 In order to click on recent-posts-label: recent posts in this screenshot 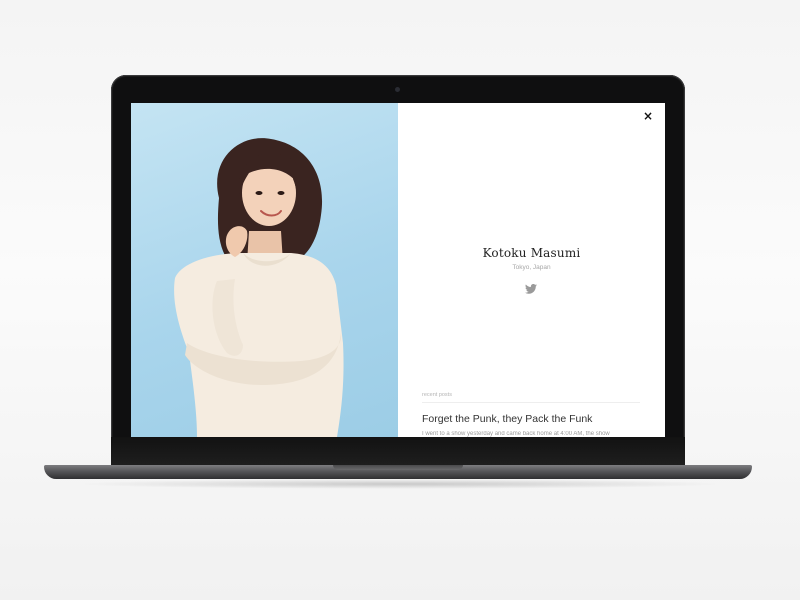, I will do `click(437, 395)`.